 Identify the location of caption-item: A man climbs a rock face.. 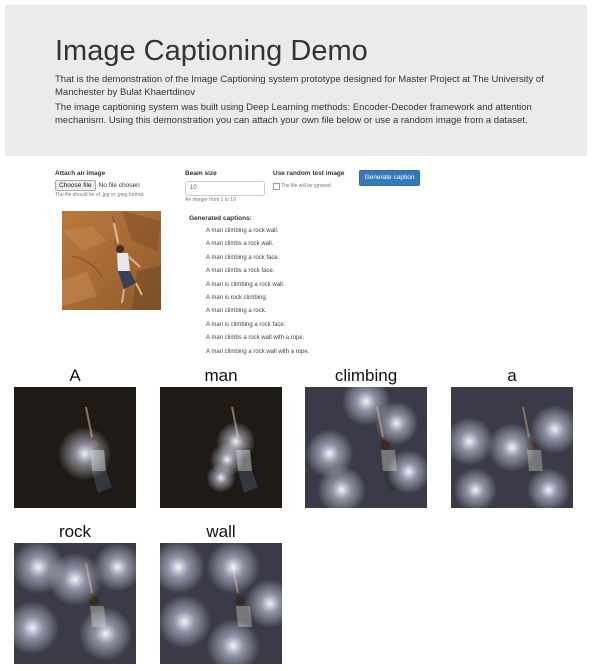
(240, 271).